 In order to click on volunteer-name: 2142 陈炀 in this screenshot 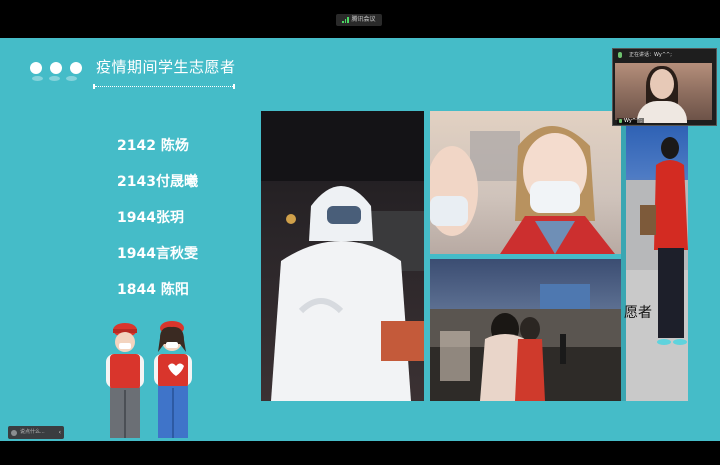, I will do `click(153, 146)`.